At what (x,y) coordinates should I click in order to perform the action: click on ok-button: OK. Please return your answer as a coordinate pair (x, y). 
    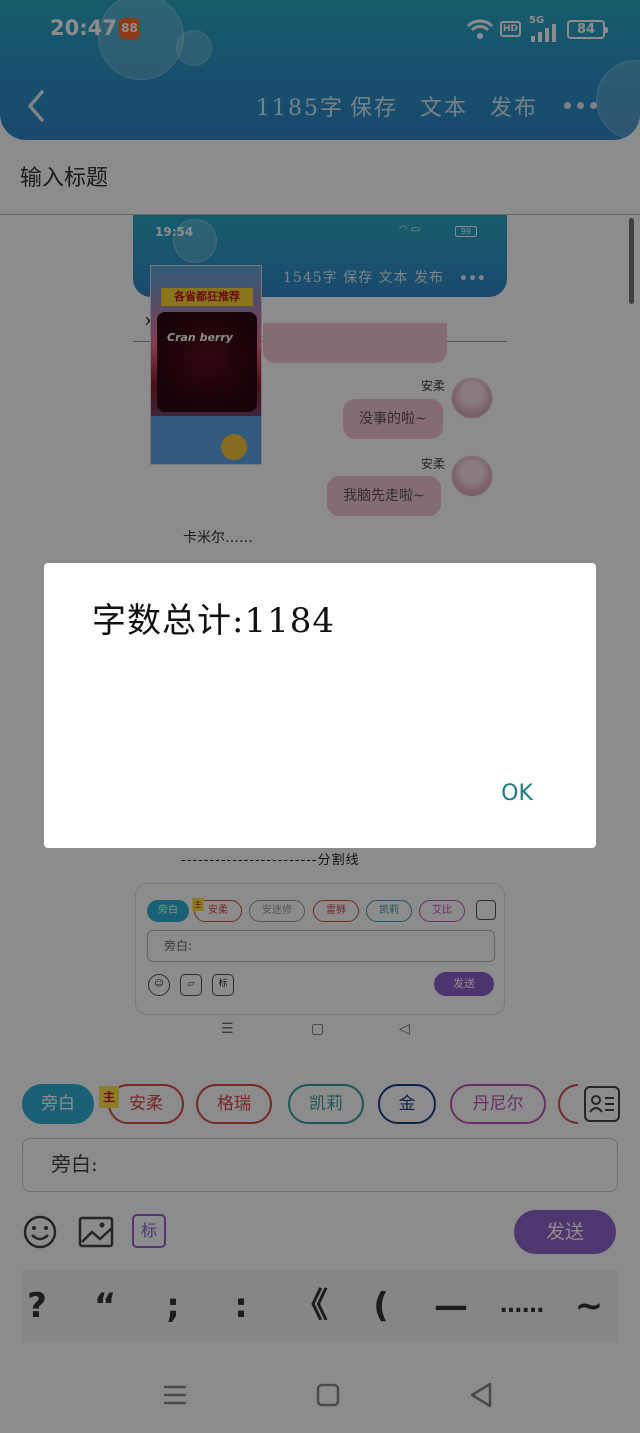
    Looking at the image, I should click on (517, 794).